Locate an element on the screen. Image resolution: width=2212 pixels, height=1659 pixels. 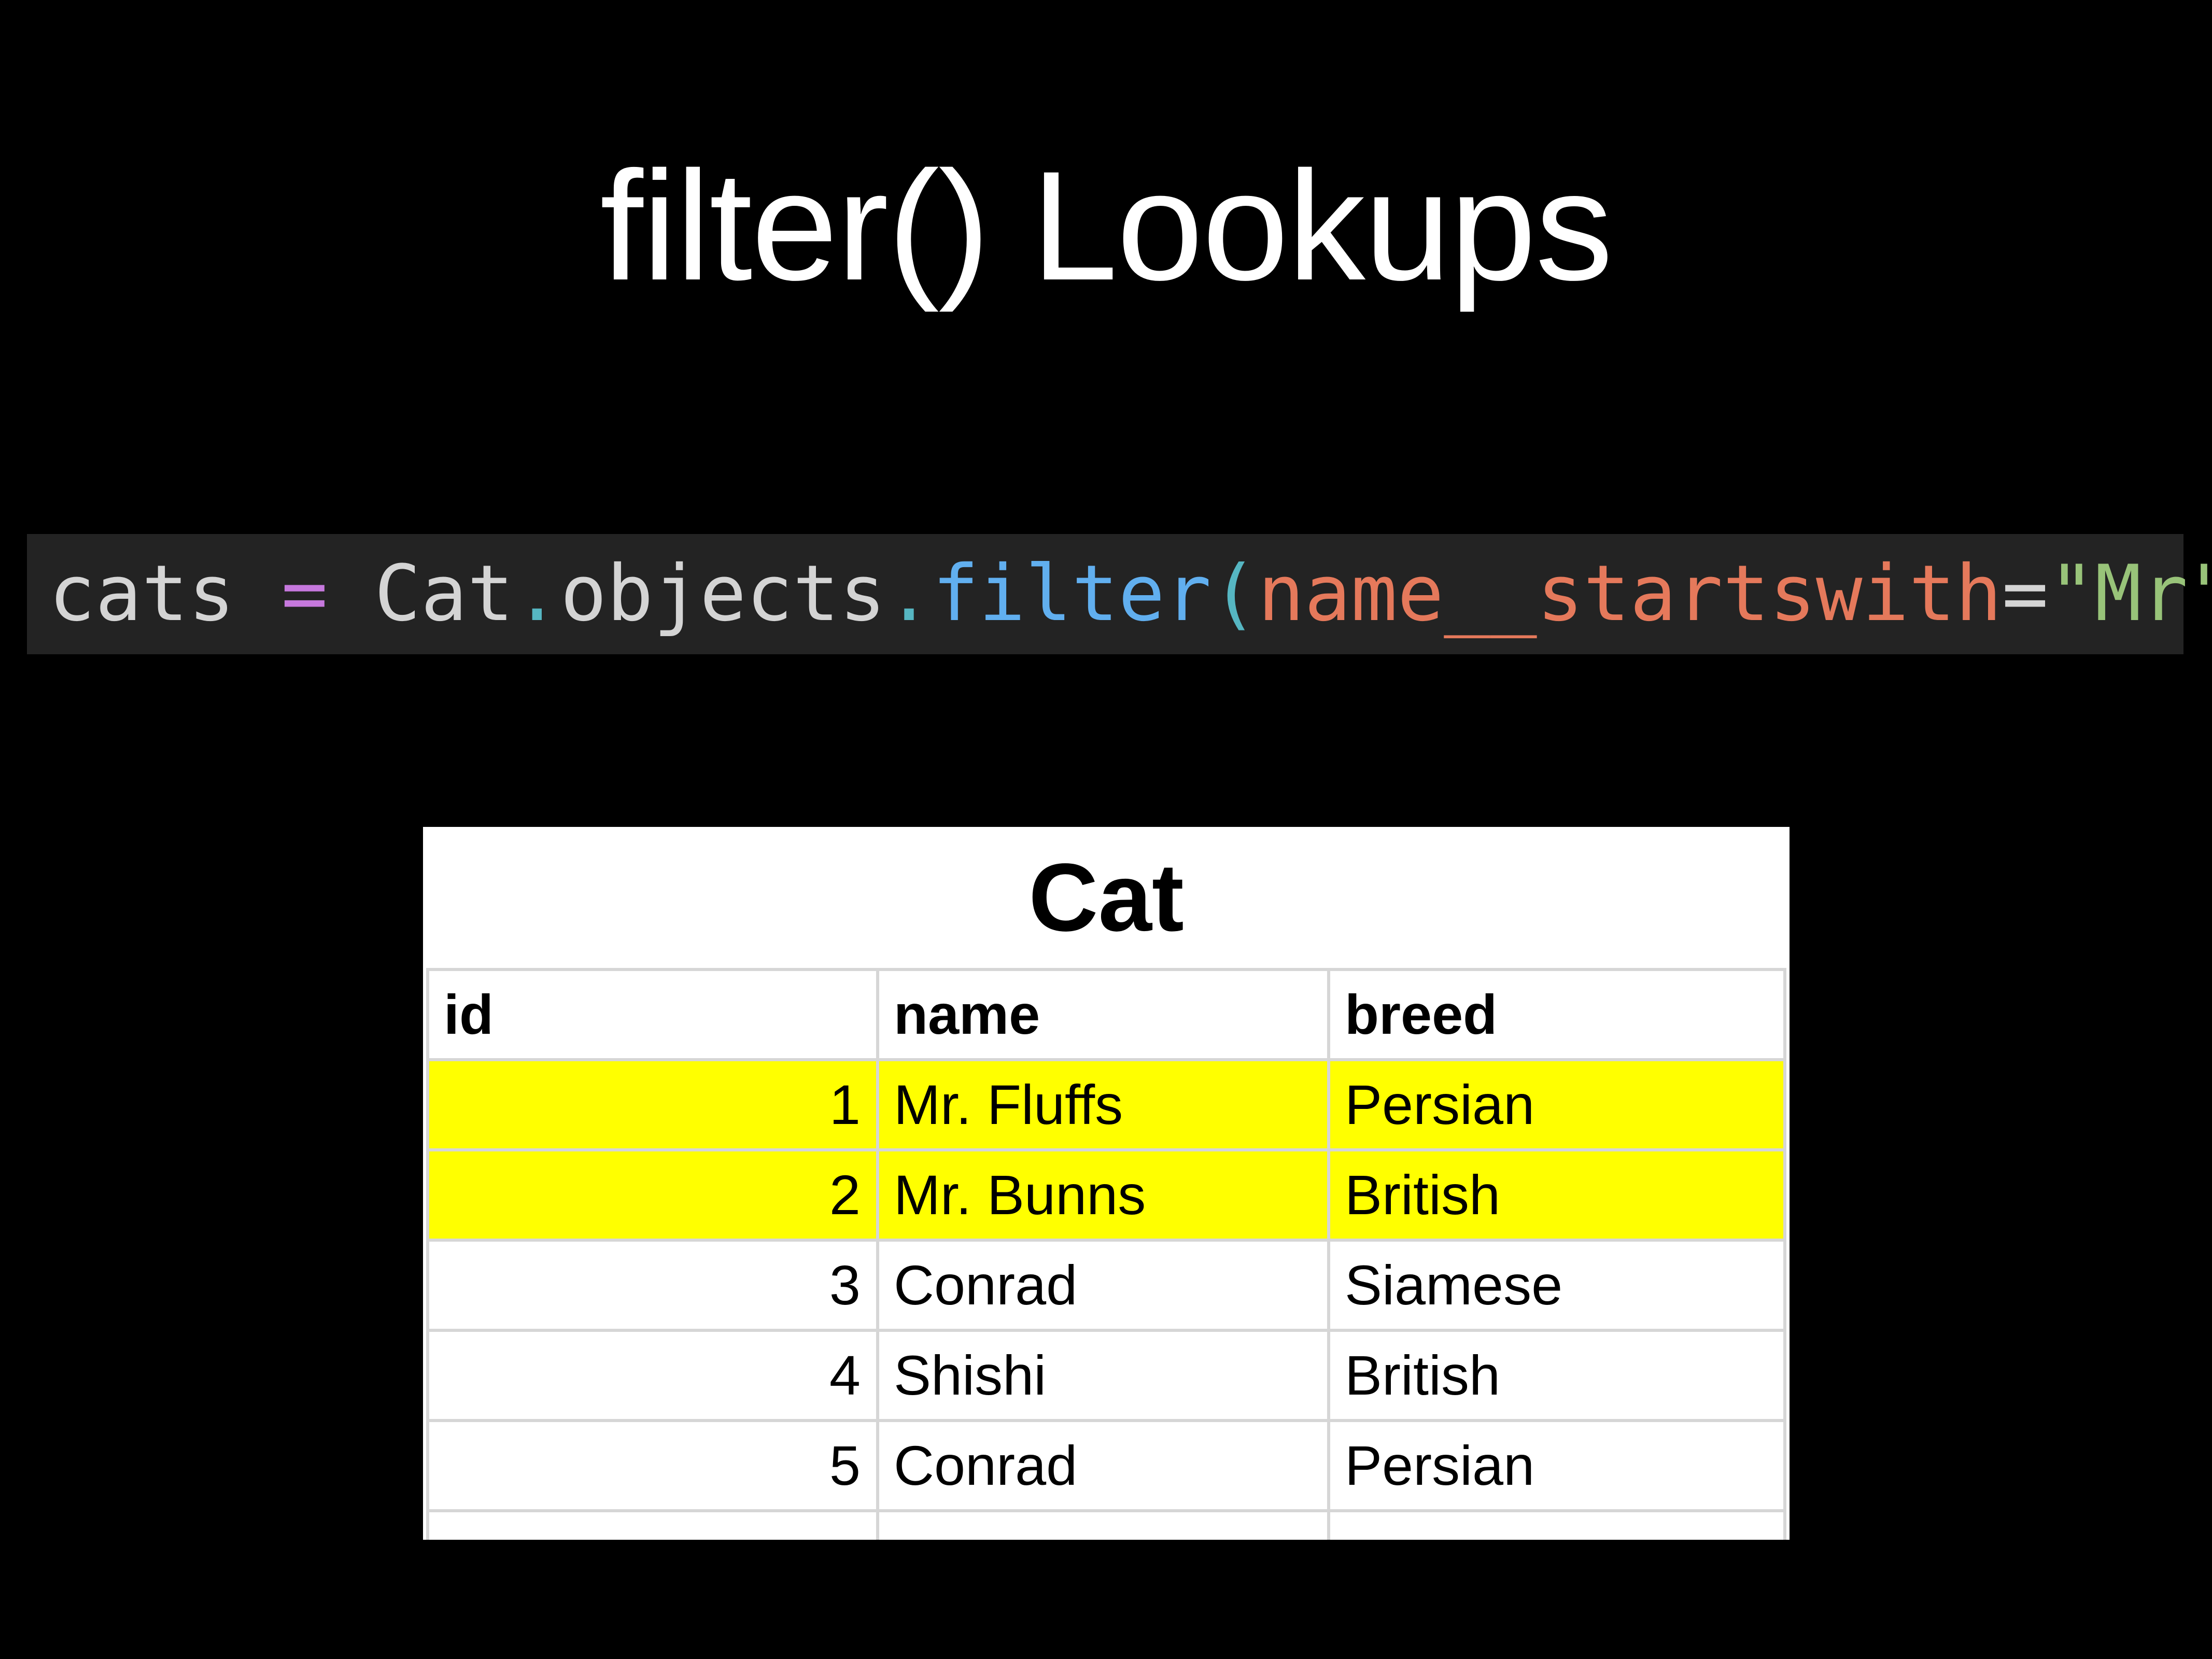
cell-name: Mr. Bunns is located at coordinates (1103, 1195).